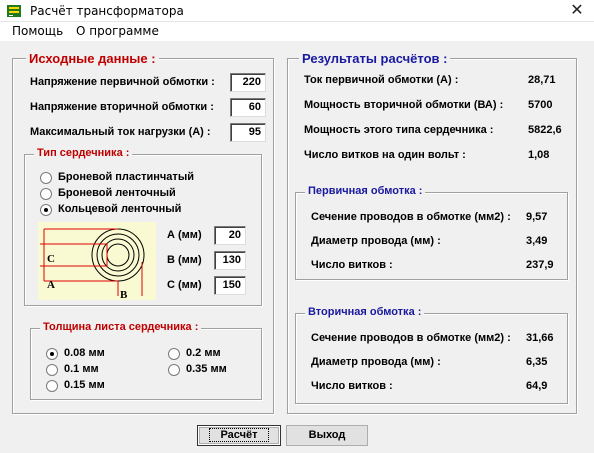 The height and width of the screenshot is (453, 594). What do you see at coordinates (248, 107) in the screenshot?
I see `secondary-voltage-field: 60` at bounding box center [248, 107].